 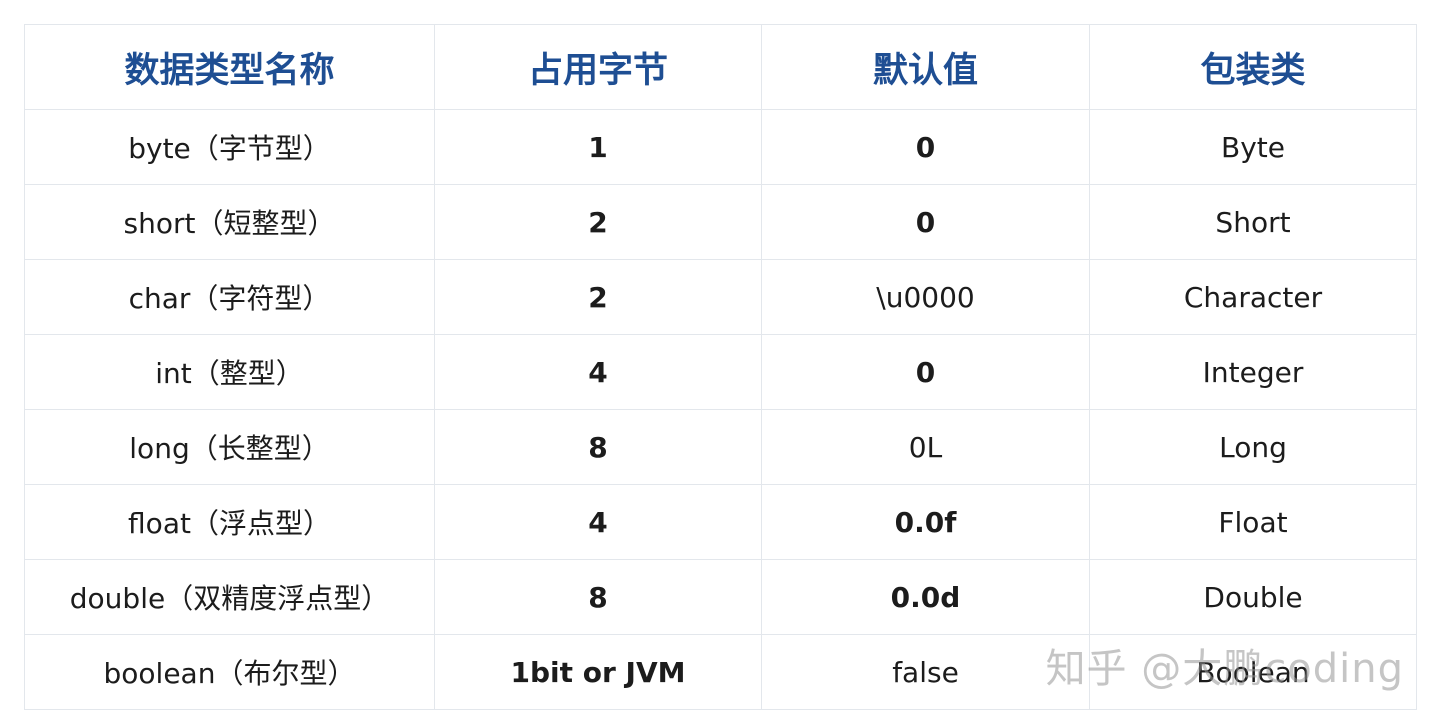 What do you see at coordinates (1253, 597) in the screenshot?
I see `cell-wrapper-class: Double` at bounding box center [1253, 597].